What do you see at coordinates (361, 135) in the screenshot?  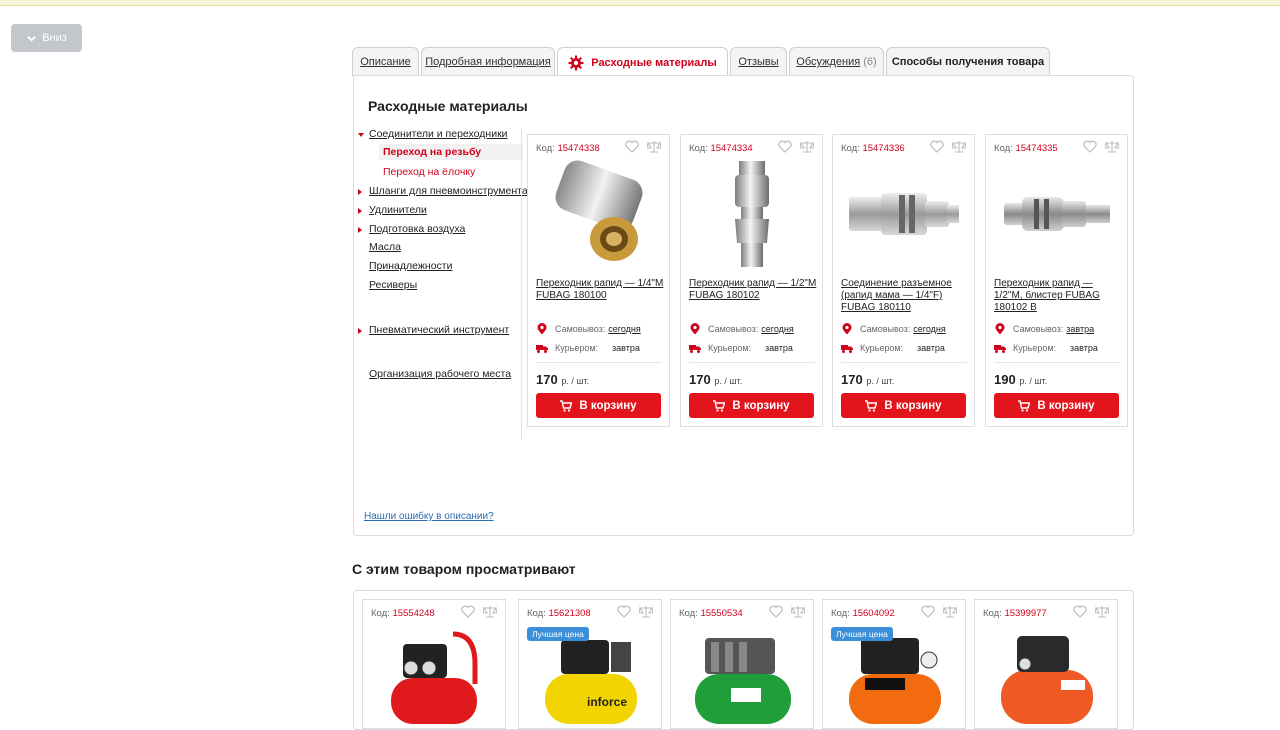 I see `expand-triangle-icon` at bounding box center [361, 135].